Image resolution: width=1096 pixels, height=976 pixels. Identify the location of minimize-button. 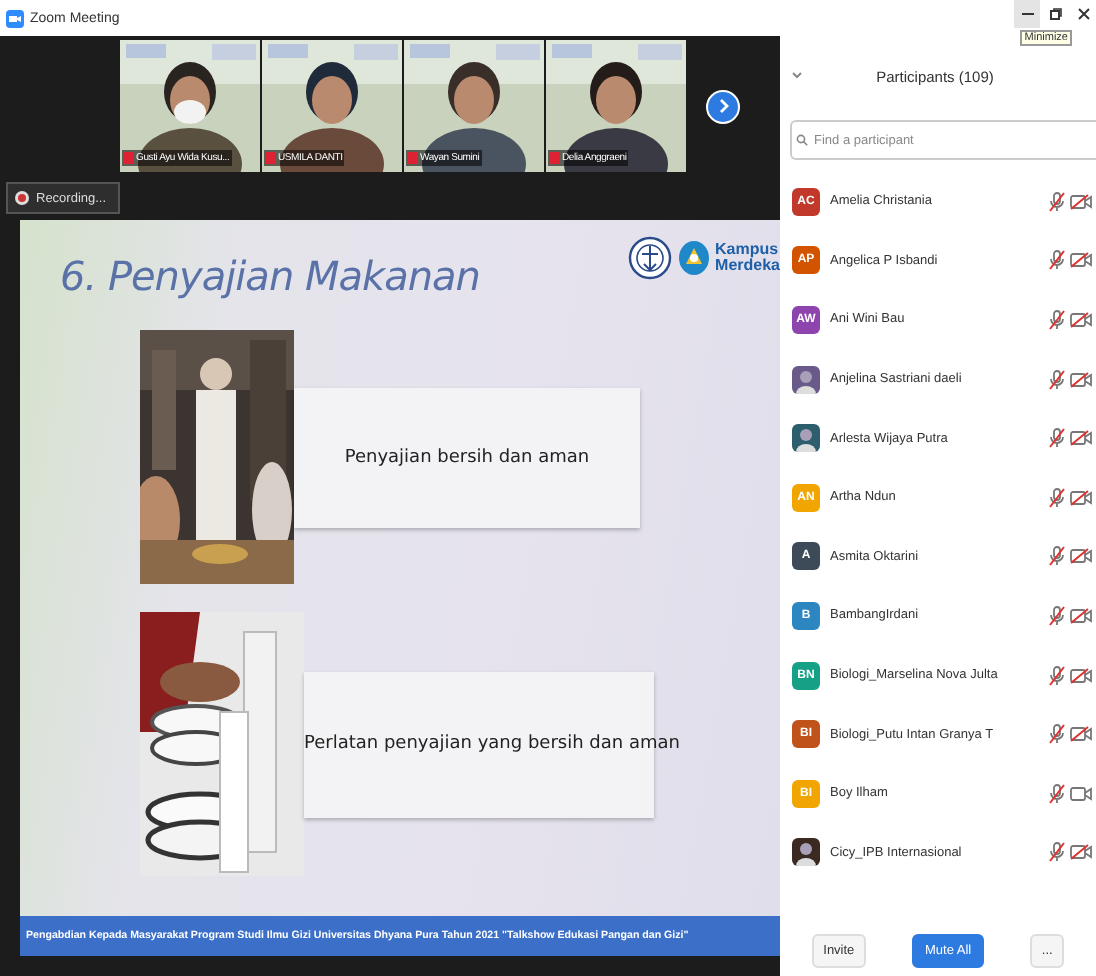
(1027, 14).